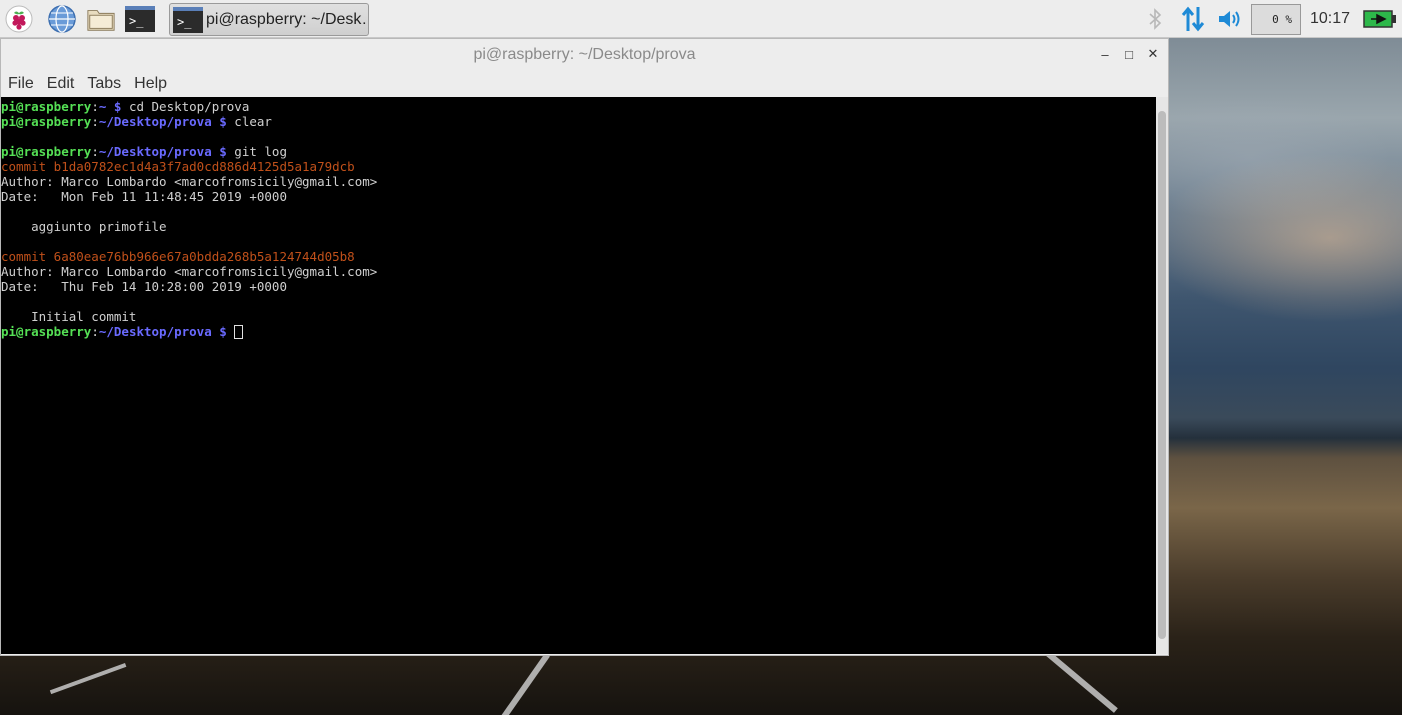 The image size is (1402, 715). I want to click on menu-tabs: Tabs, so click(104, 84).